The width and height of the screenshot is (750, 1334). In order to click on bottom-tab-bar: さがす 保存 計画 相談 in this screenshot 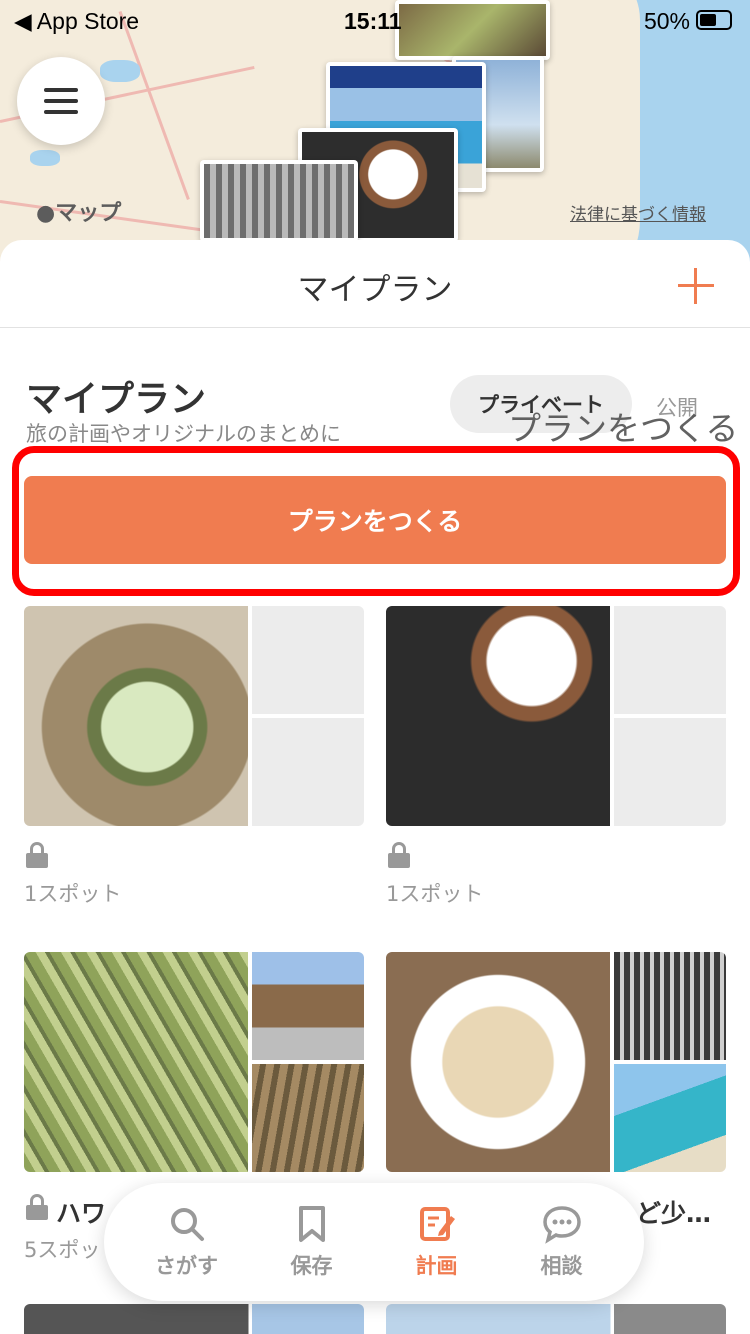, I will do `click(374, 1242)`.